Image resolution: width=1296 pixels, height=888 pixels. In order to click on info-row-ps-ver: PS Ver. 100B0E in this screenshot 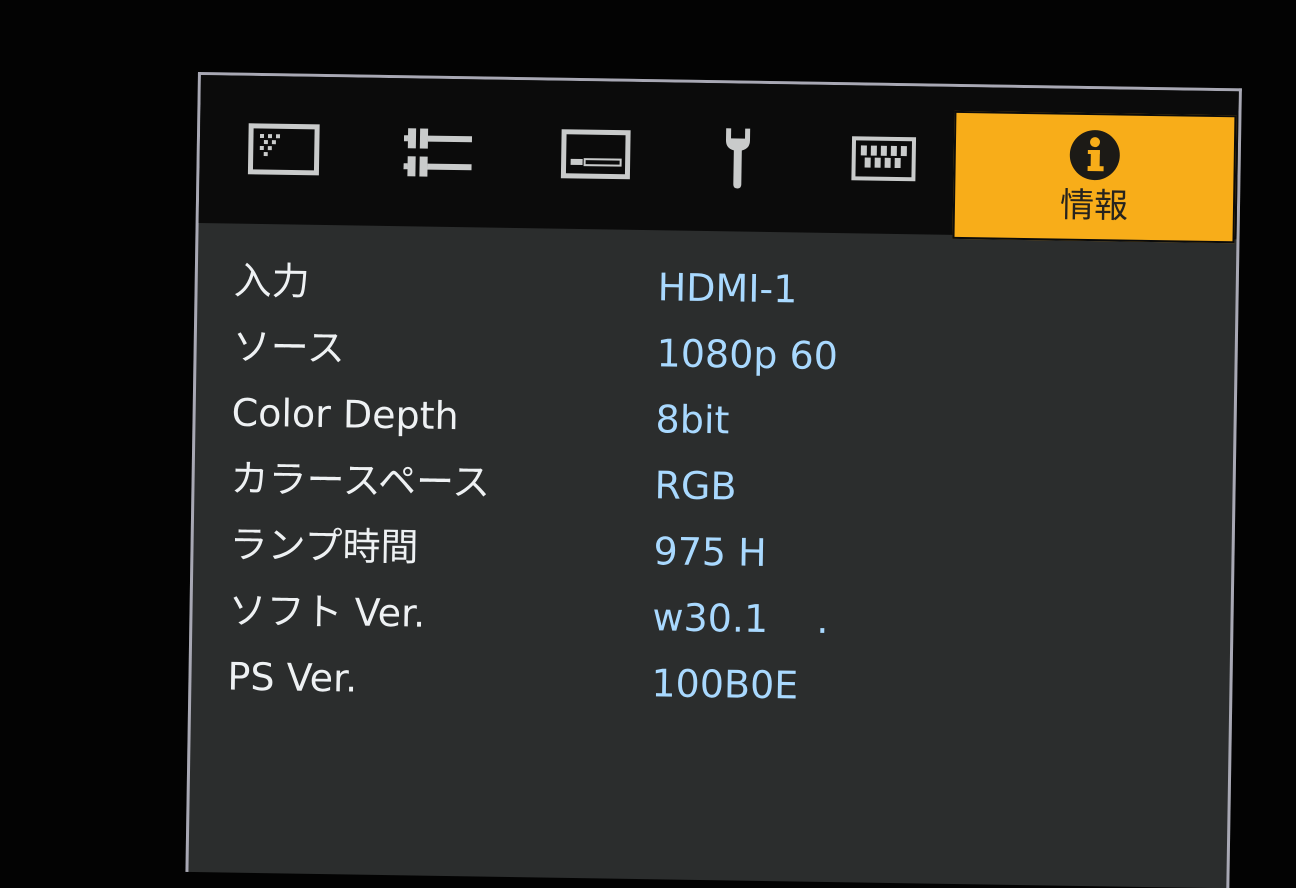, I will do `click(718, 684)`.